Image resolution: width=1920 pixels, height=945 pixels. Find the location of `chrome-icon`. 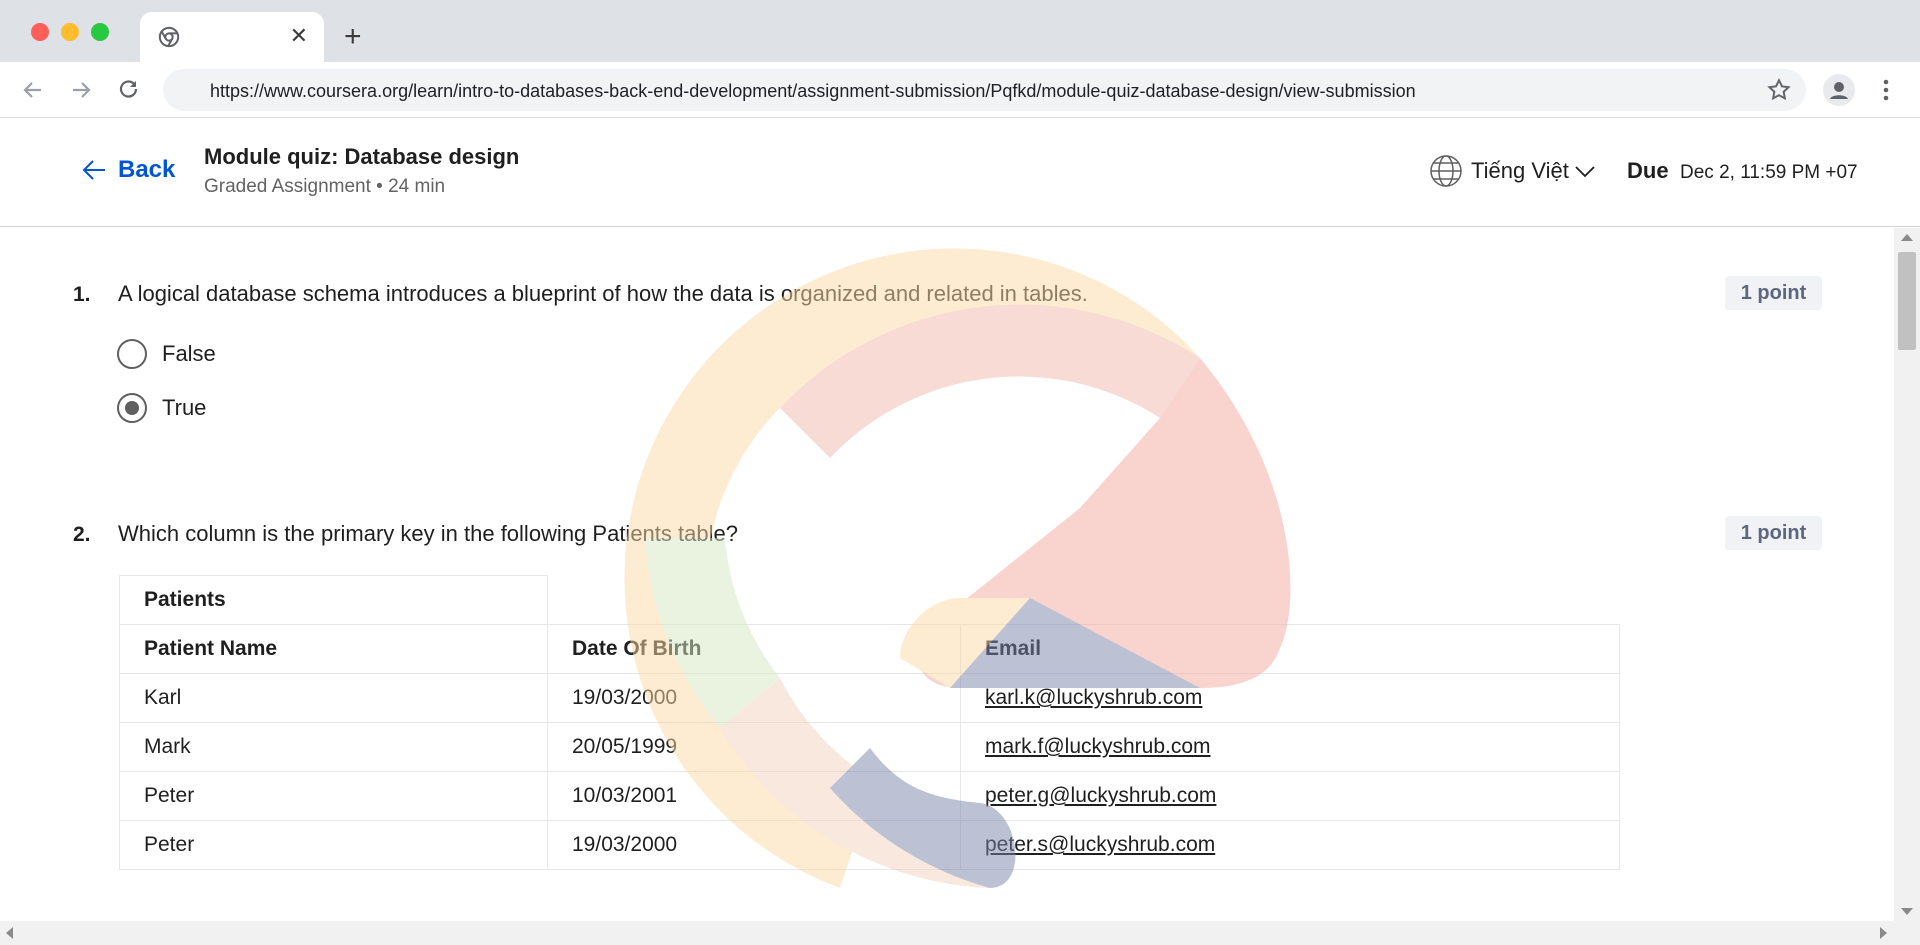

chrome-icon is located at coordinates (169, 37).